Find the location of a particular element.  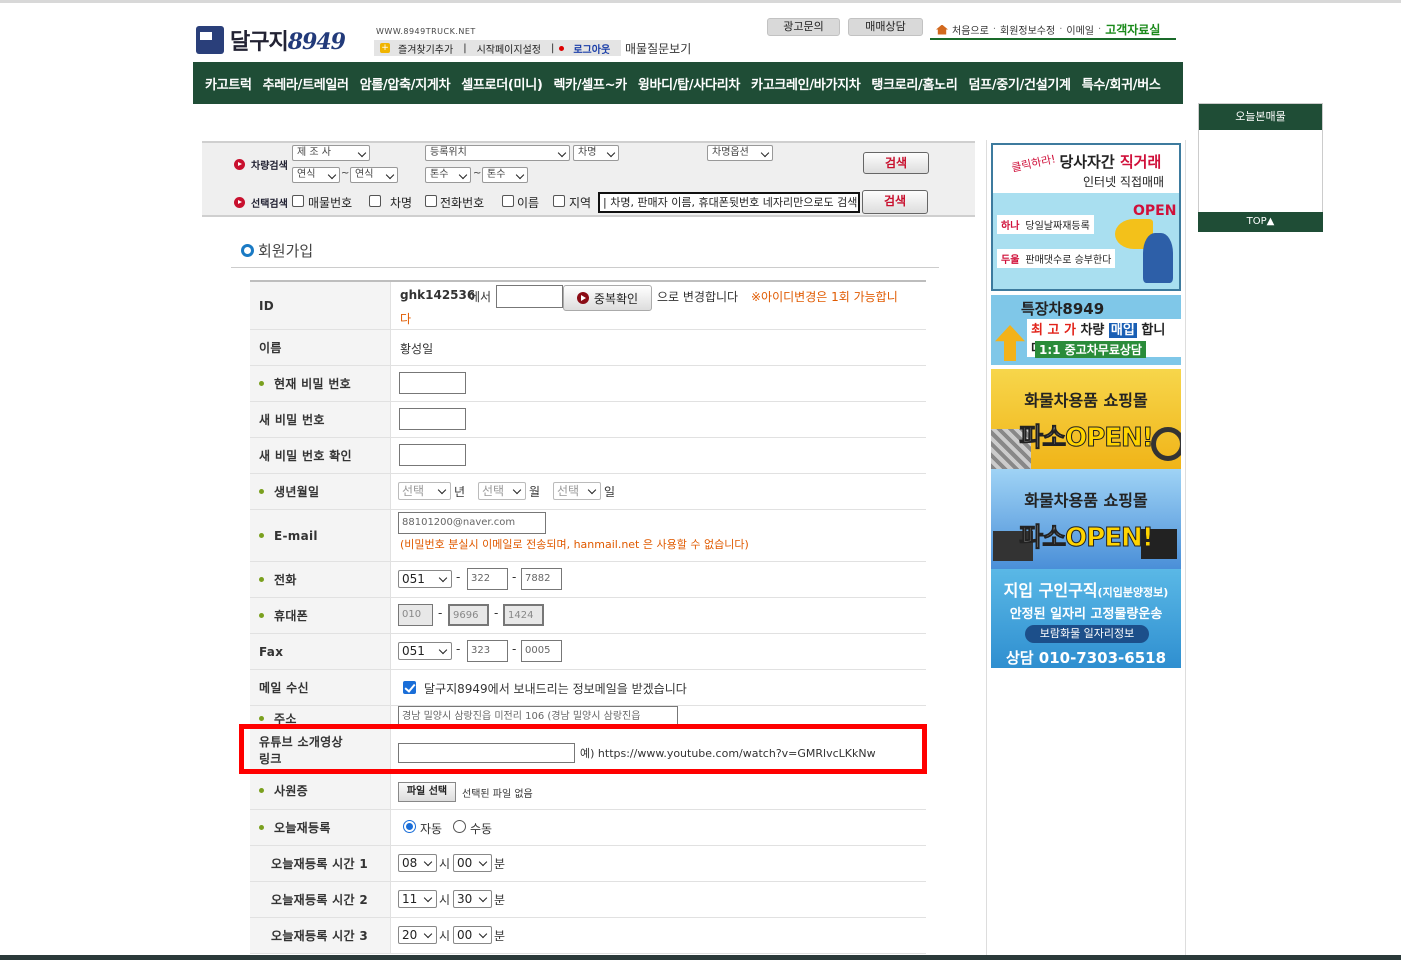

set-homepage-link: 시작페이지설정 is located at coordinates (509, 48).